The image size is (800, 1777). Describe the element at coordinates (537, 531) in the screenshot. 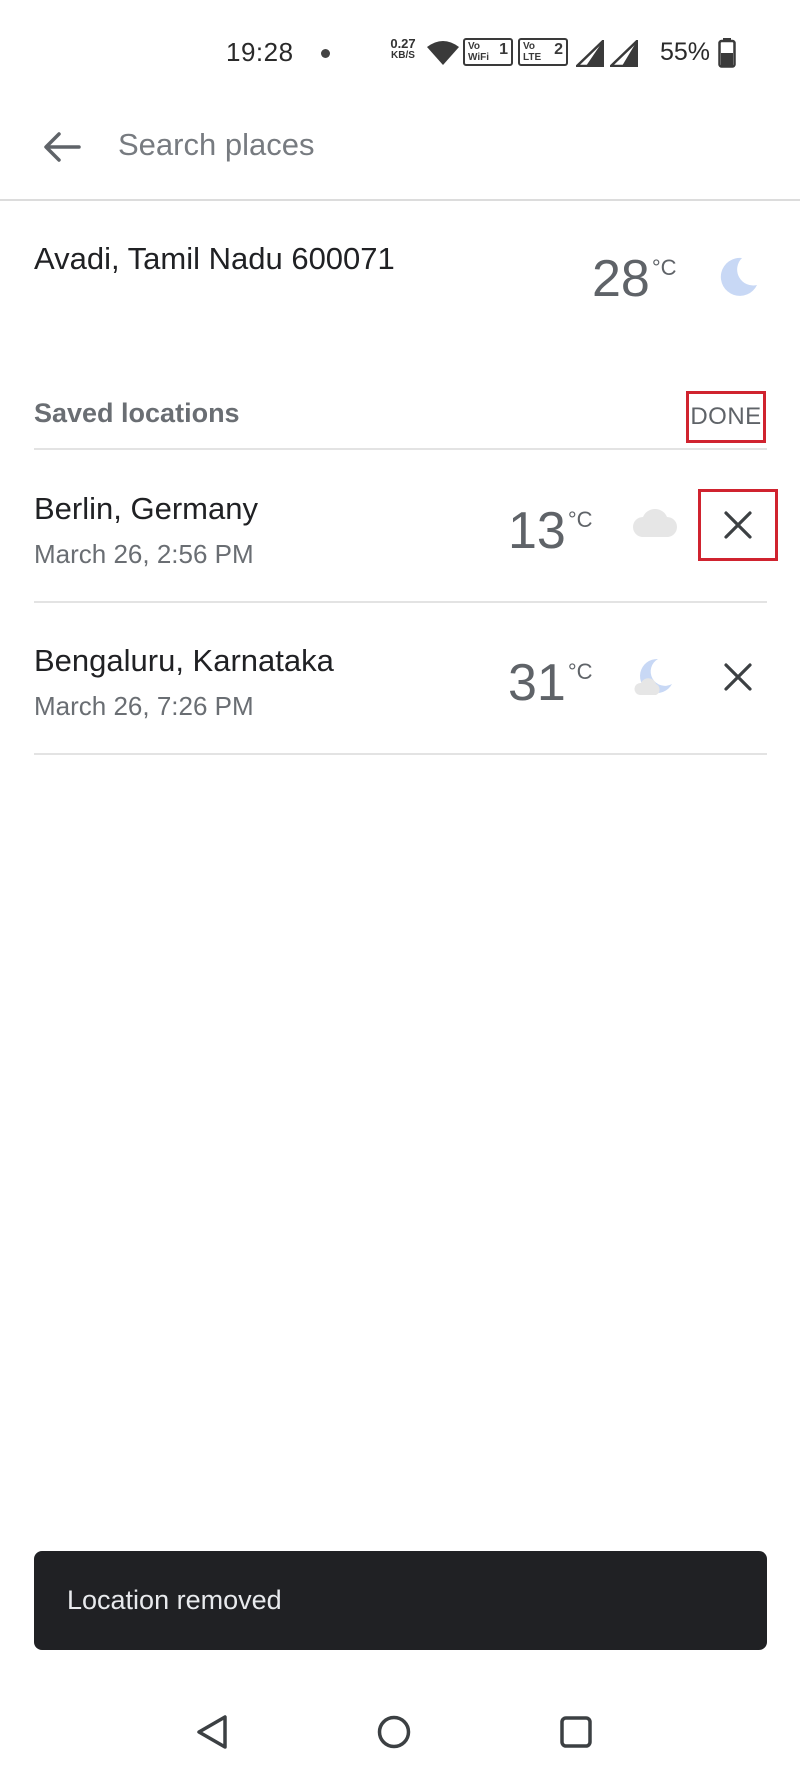

I see `temperature-value: 13` at that location.